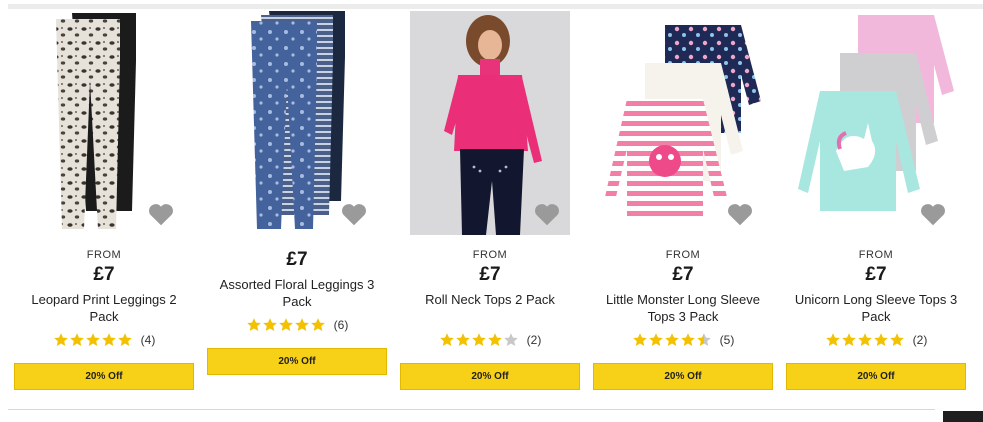  I want to click on product-name: Little Monster Long Sleeve Tops 3 Pack, so click(683, 308).